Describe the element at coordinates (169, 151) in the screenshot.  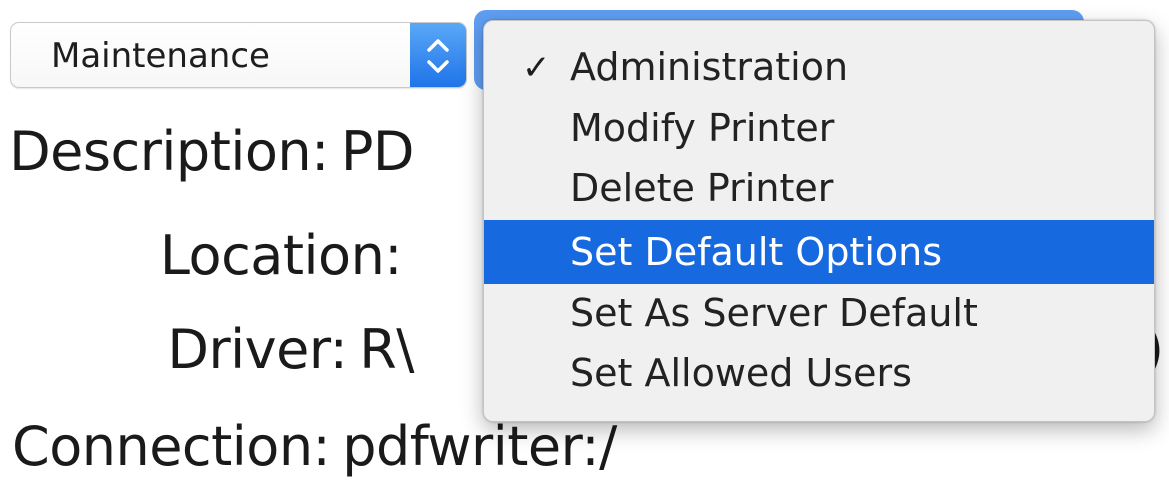
I see `description-label: Description:` at that location.